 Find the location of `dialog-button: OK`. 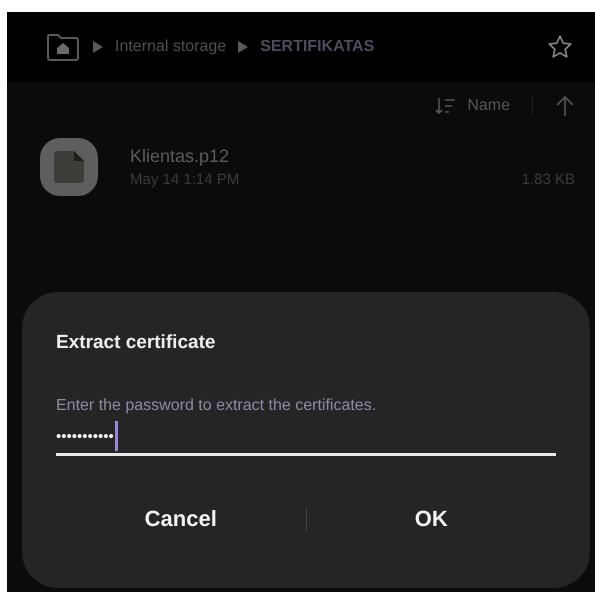

dialog-button: OK is located at coordinates (431, 519).